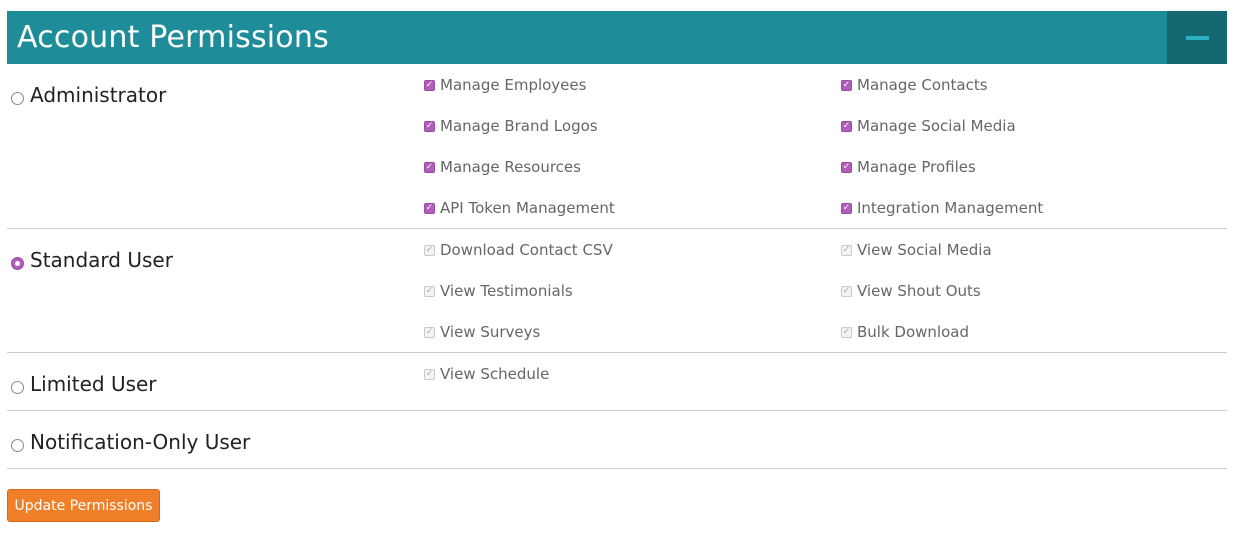 Image resolution: width=1234 pixels, height=534 pixels. I want to click on role-label: Limited User, so click(93, 384).